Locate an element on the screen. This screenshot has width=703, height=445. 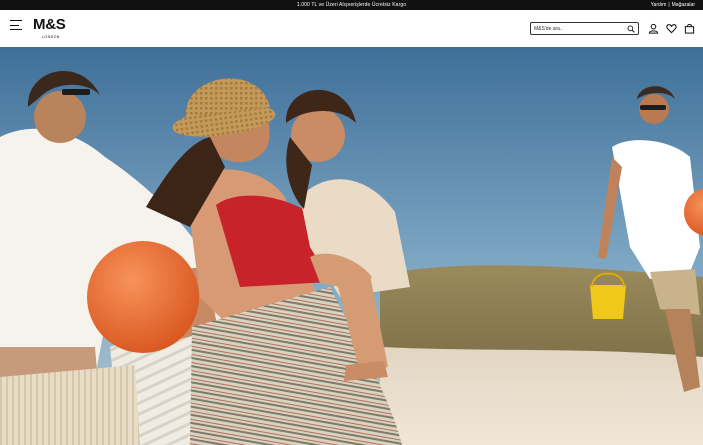
logo-subtext: LONDON is located at coordinates (51, 37).